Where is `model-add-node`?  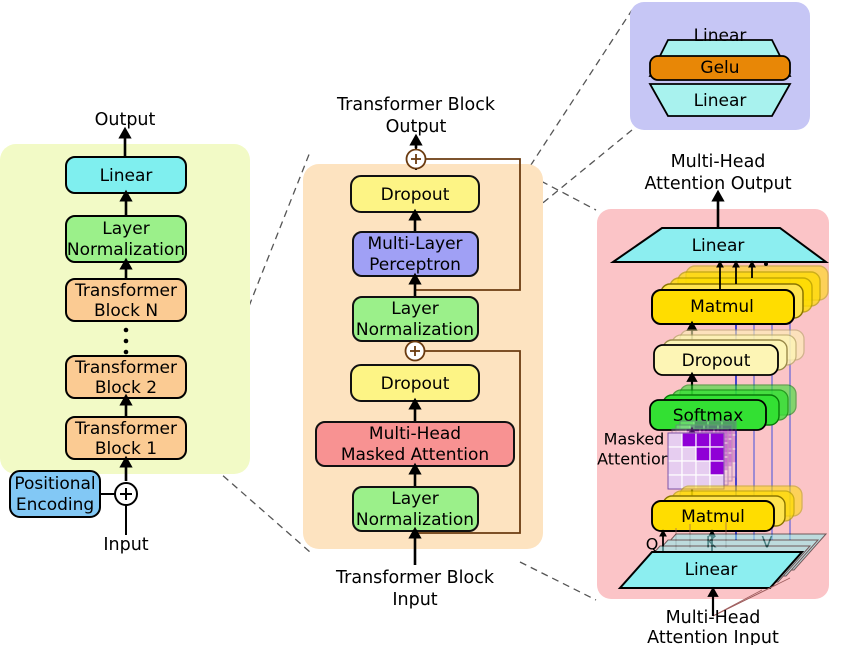
model-add-node is located at coordinates (126, 494).